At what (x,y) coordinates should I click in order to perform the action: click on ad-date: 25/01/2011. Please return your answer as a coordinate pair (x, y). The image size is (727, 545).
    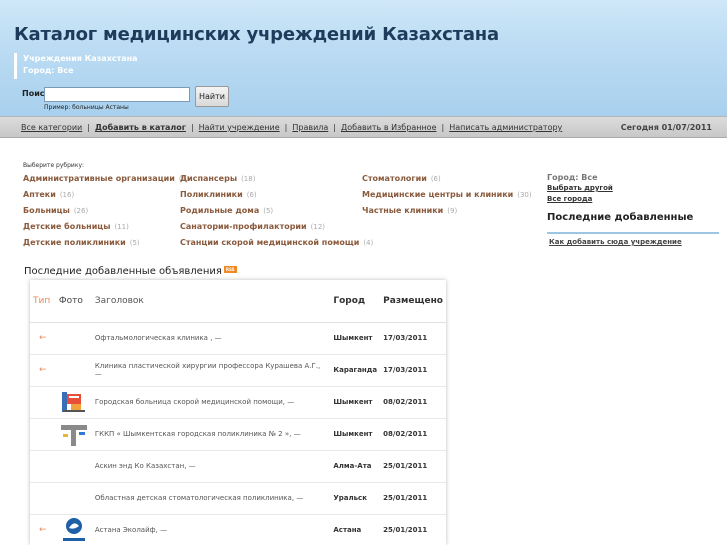
    Looking at the image, I should click on (413, 498).